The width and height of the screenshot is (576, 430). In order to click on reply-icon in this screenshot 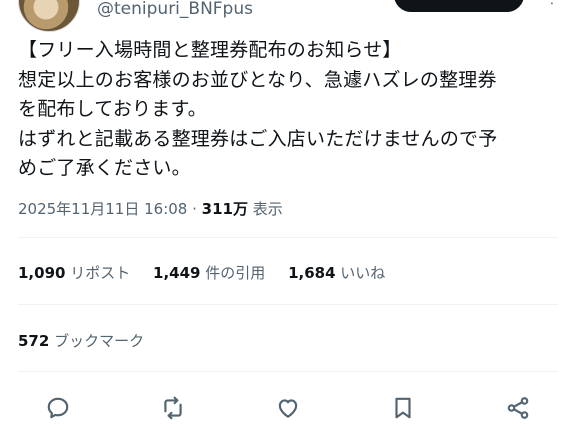, I will do `click(58, 408)`.